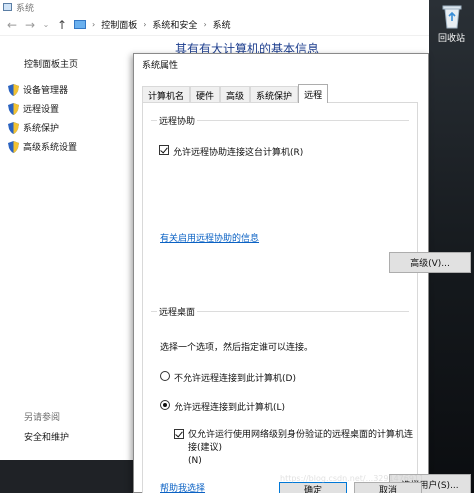  Describe the element at coordinates (46, 91) in the screenshot. I see `sidebar-item-label: 设备管理器` at that location.